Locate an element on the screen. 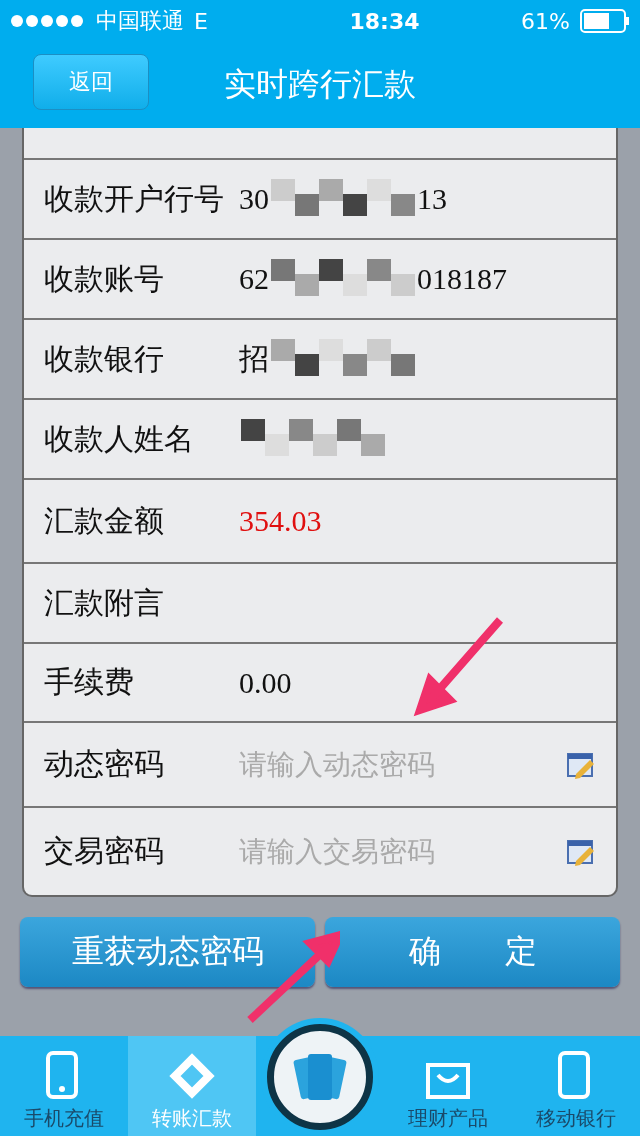  field-label: 汇款附言 is located at coordinates (104, 602).